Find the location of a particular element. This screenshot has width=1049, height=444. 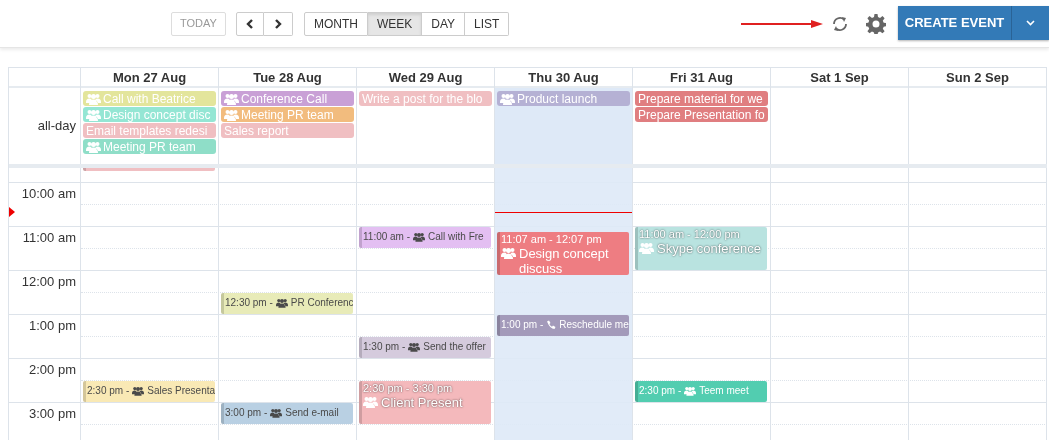

view-tab: DAY is located at coordinates (444, 23).